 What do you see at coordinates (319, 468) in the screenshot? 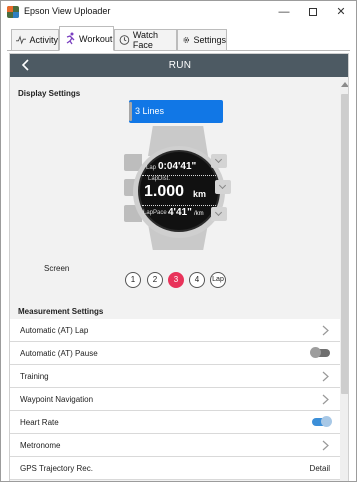
I see `gps-trajectory-value: Detail` at bounding box center [319, 468].